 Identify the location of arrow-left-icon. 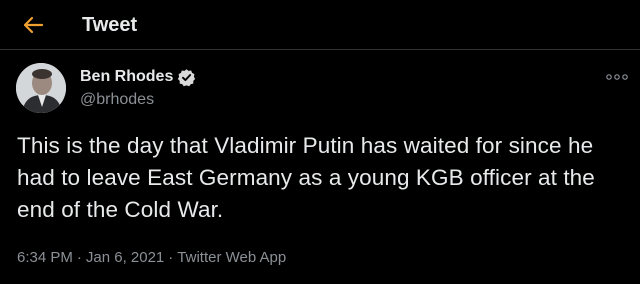
(33, 25).